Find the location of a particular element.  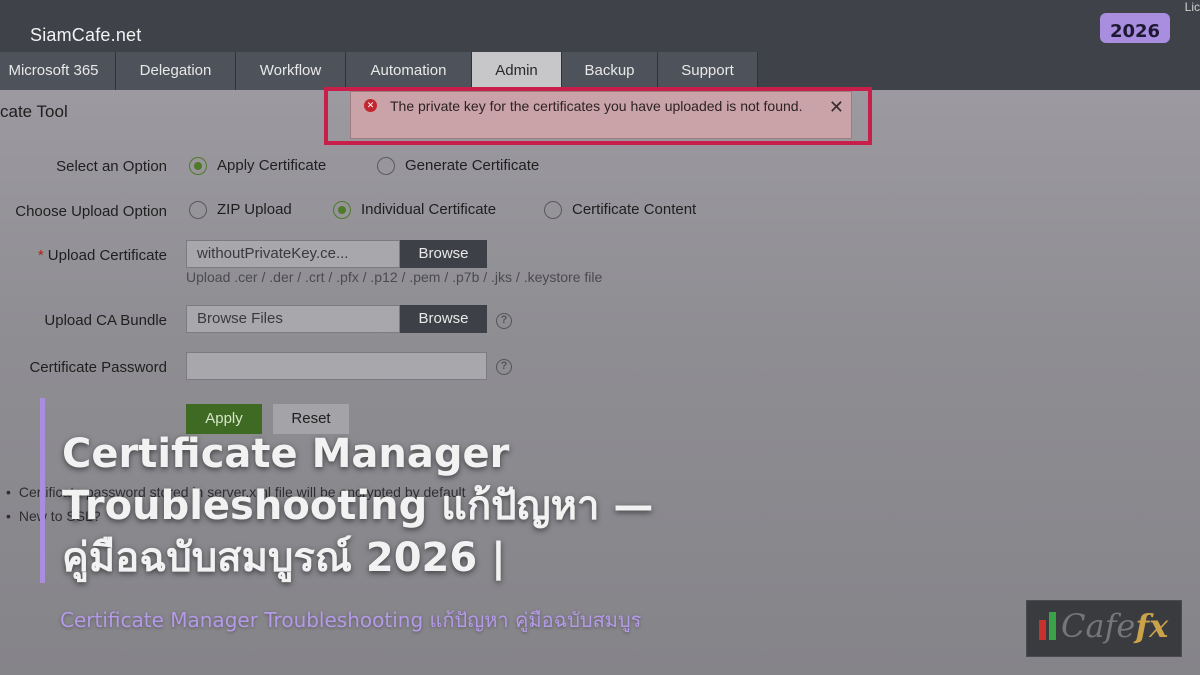

tab-backup: Backup is located at coordinates (610, 71).